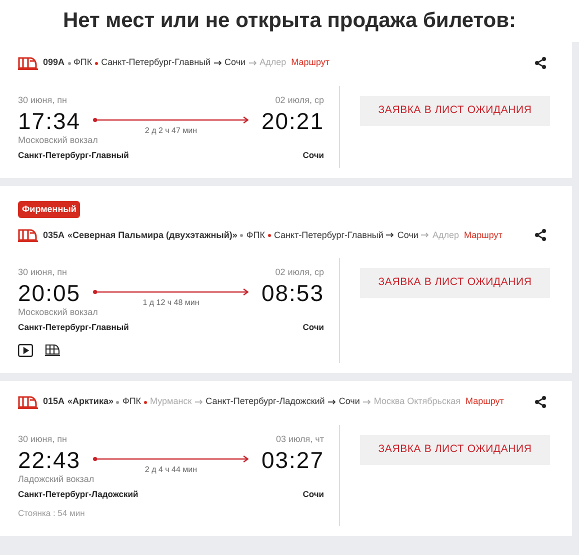  Describe the element at coordinates (49, 459) in the screenshot. I see `departure-time: 22:43` at that location.